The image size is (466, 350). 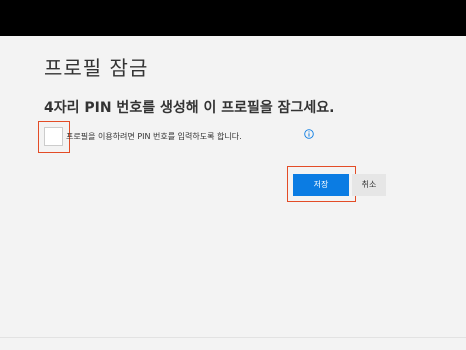 What do you see at coordinates (369, 185) in the screenshot?
I see `cancel-button: 취소` at bounding box center [369, 185].